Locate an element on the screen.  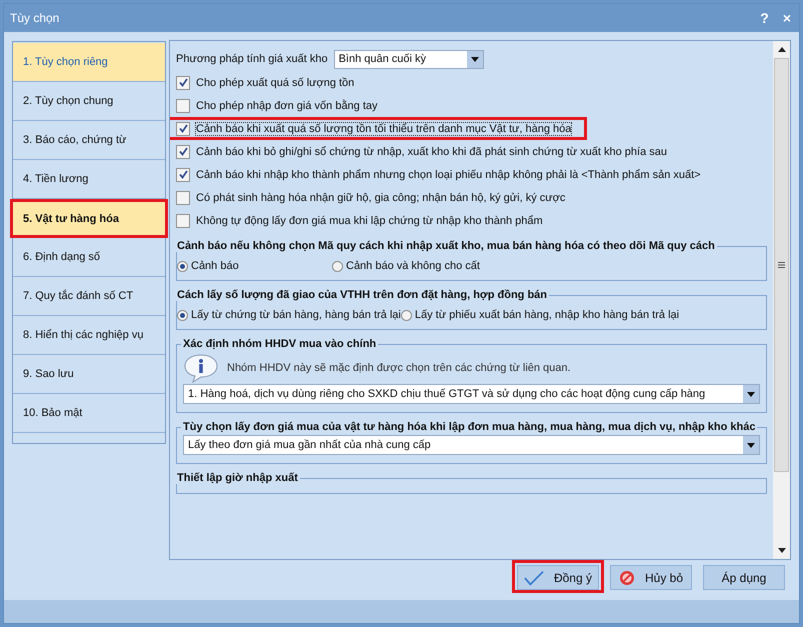
costing-dropdown: Bình quân cuối kỳ is located at coordinates (409, 59).